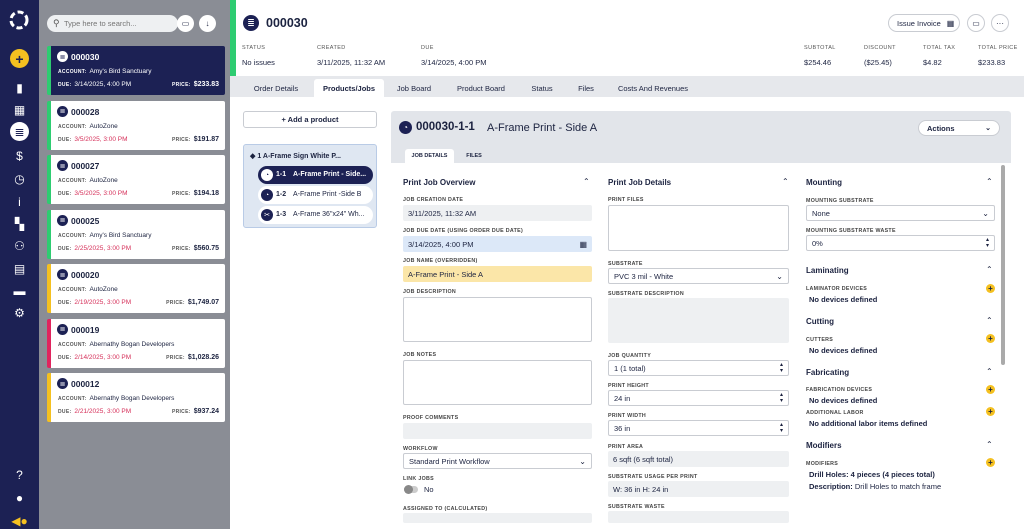 This screenshot has height=529, width=1024. I want to click on print-files-dropzone, so click(698, 228).